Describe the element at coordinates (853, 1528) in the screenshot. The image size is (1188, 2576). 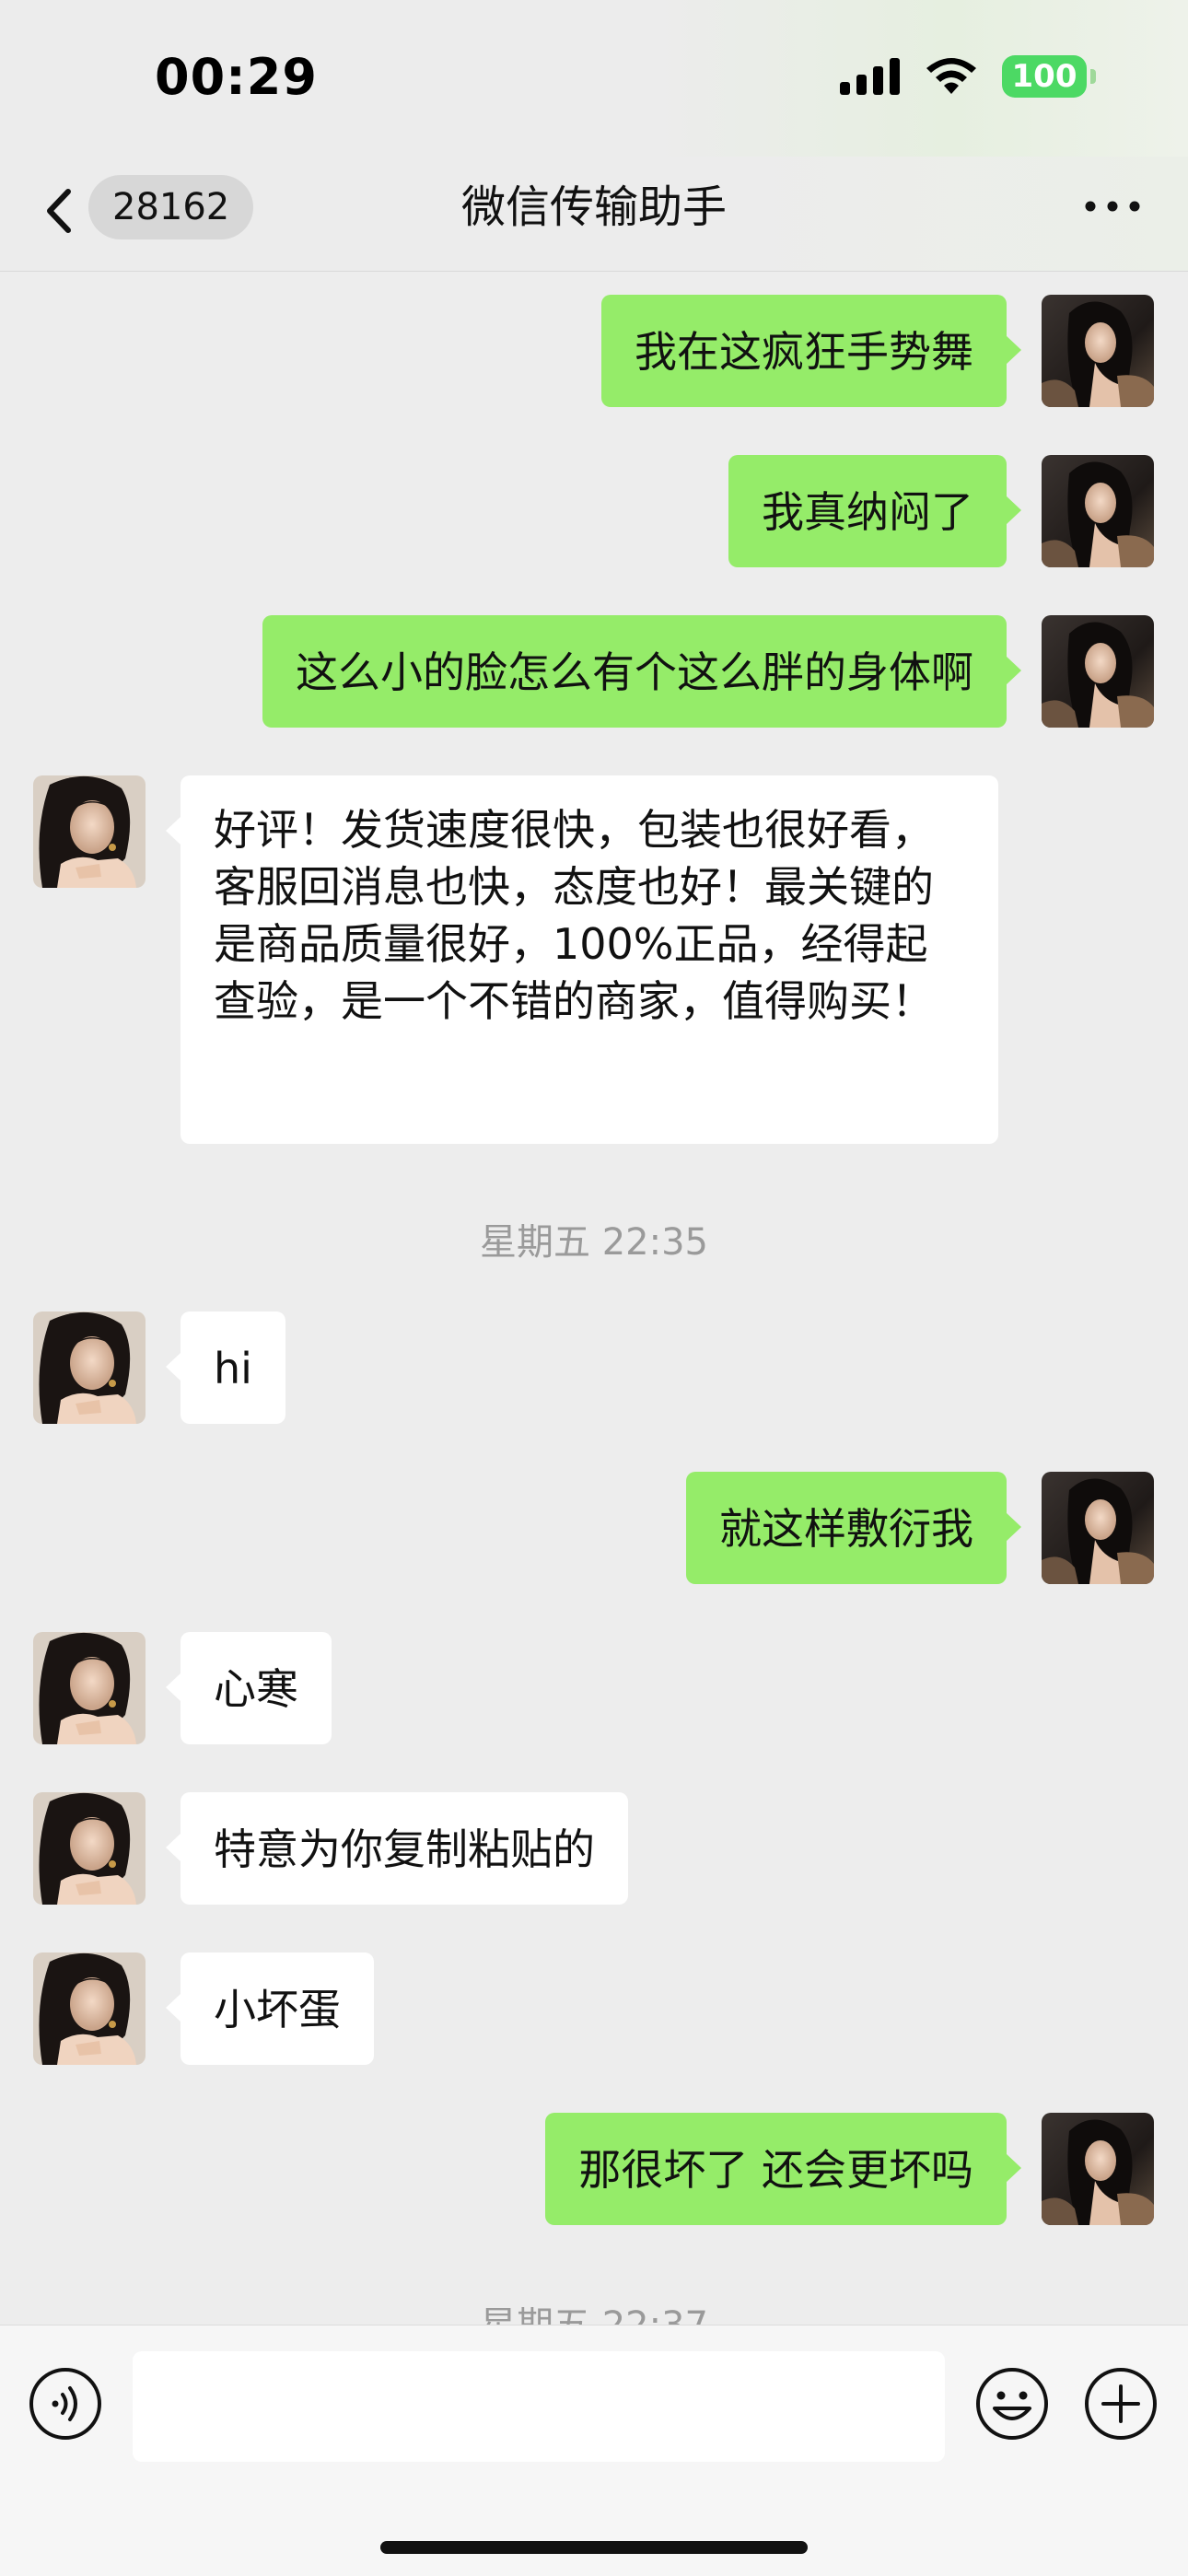
I see `message-bubble: 就这样敷衍我` at that location.